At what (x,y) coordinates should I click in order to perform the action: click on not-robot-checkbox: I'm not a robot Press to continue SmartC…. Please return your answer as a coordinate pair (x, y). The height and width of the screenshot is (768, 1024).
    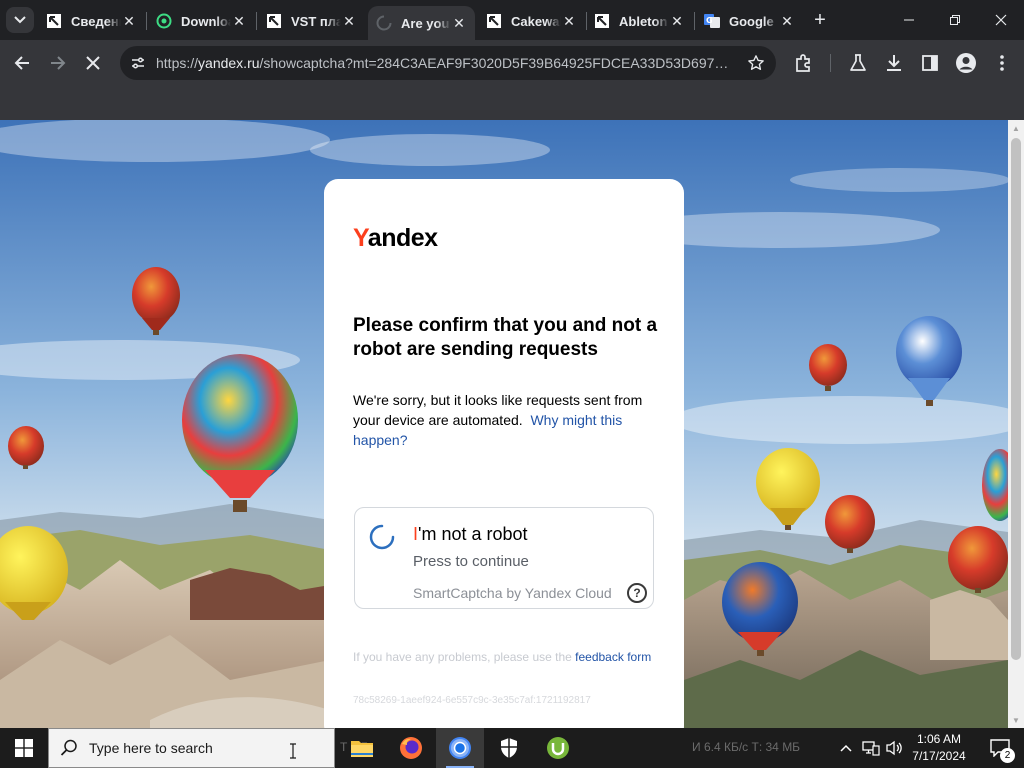
    Looking at the image, I should click on (504, 558).